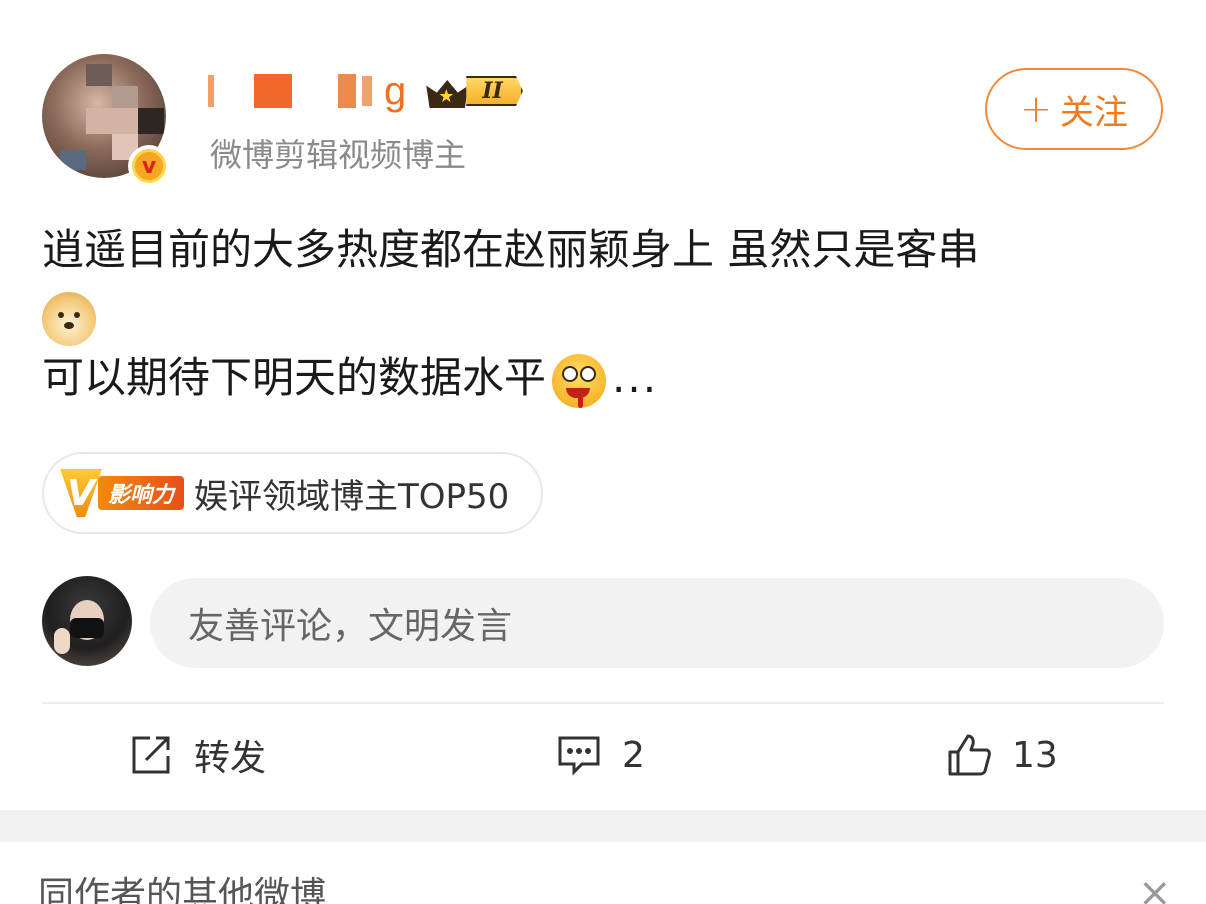  I want to click on post-line-text: 可以期待下明天的数据水平, so click(294, 377).